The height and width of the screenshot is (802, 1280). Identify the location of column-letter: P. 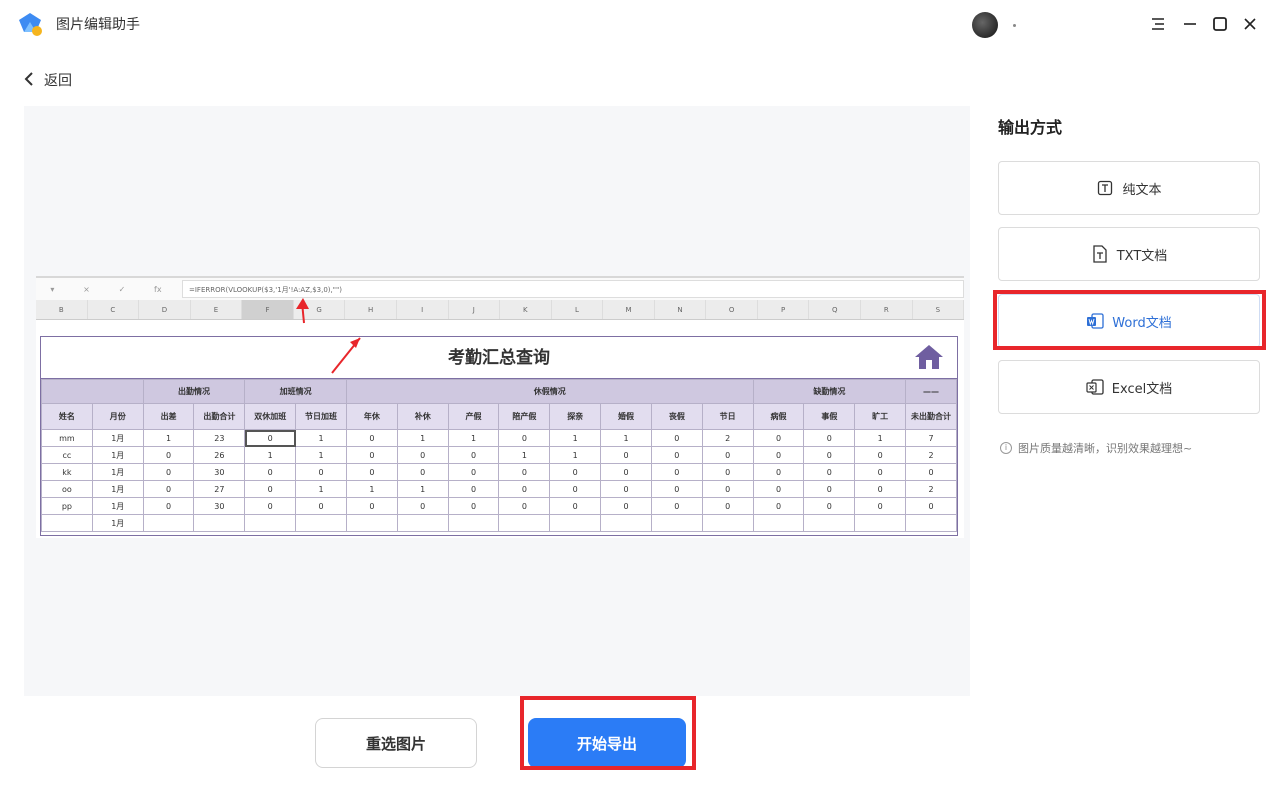
(784, 309).